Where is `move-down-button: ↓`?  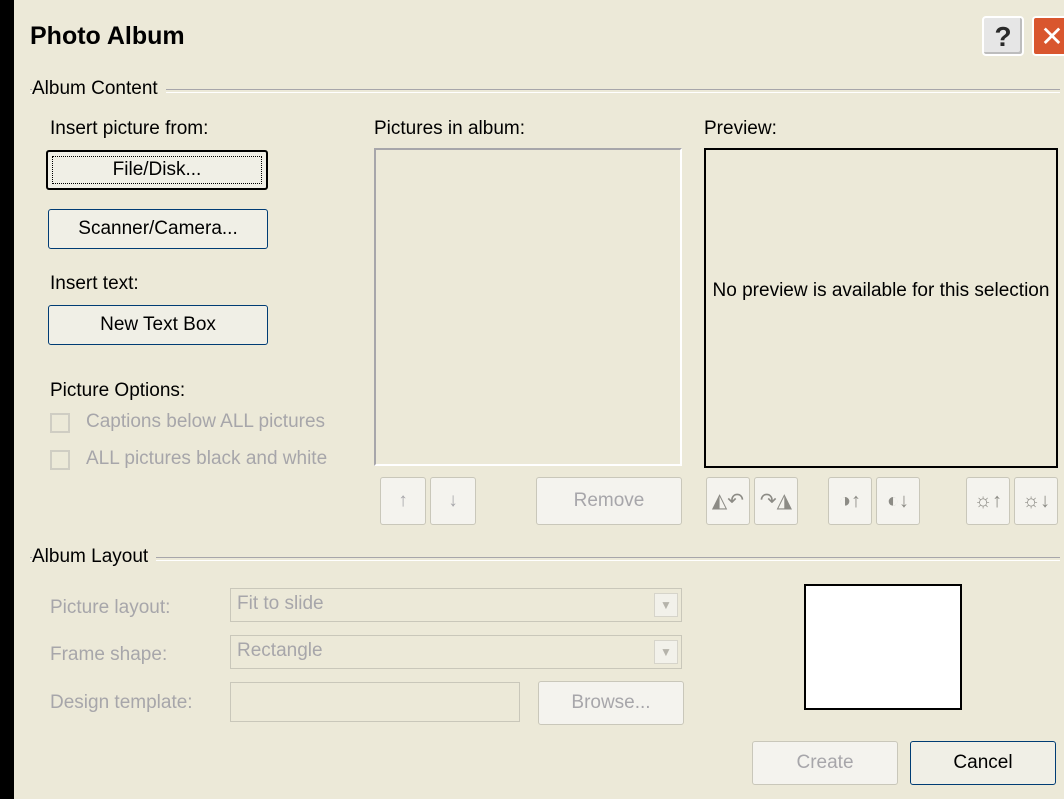
move-down-button: ↓ is located at coordinates (453, 501).